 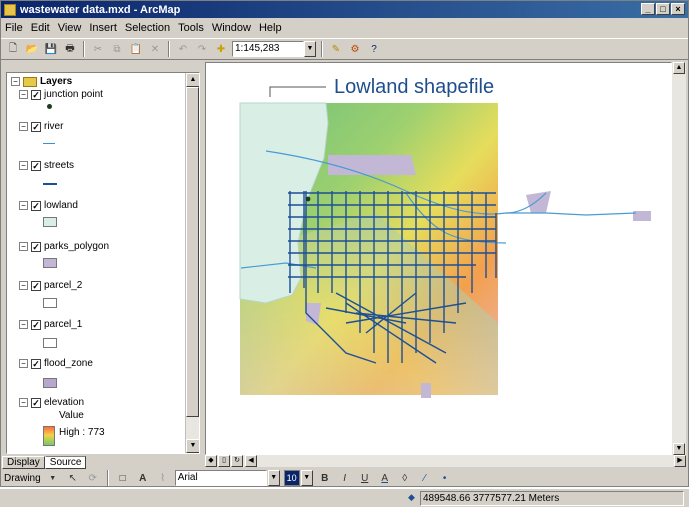 What do you see at coordinates (50, 285) in the screenshot?
I see `layer-row-parcel-2: − ✓ parcel_2` at bounding box center [50, 285].